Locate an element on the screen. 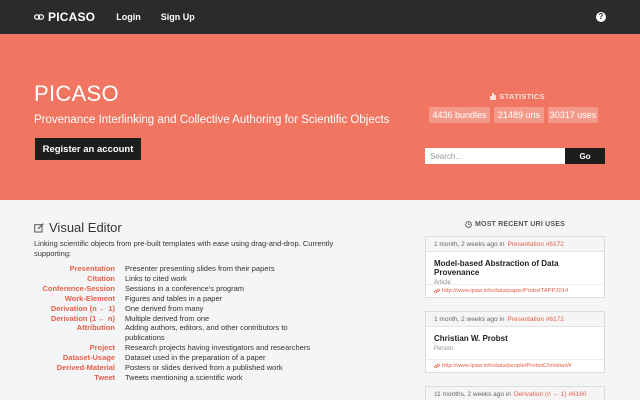 The width and height of the screenshot is (640, 400). template-link: Derivation (n ← 1) is located at coordinates (74, 309).